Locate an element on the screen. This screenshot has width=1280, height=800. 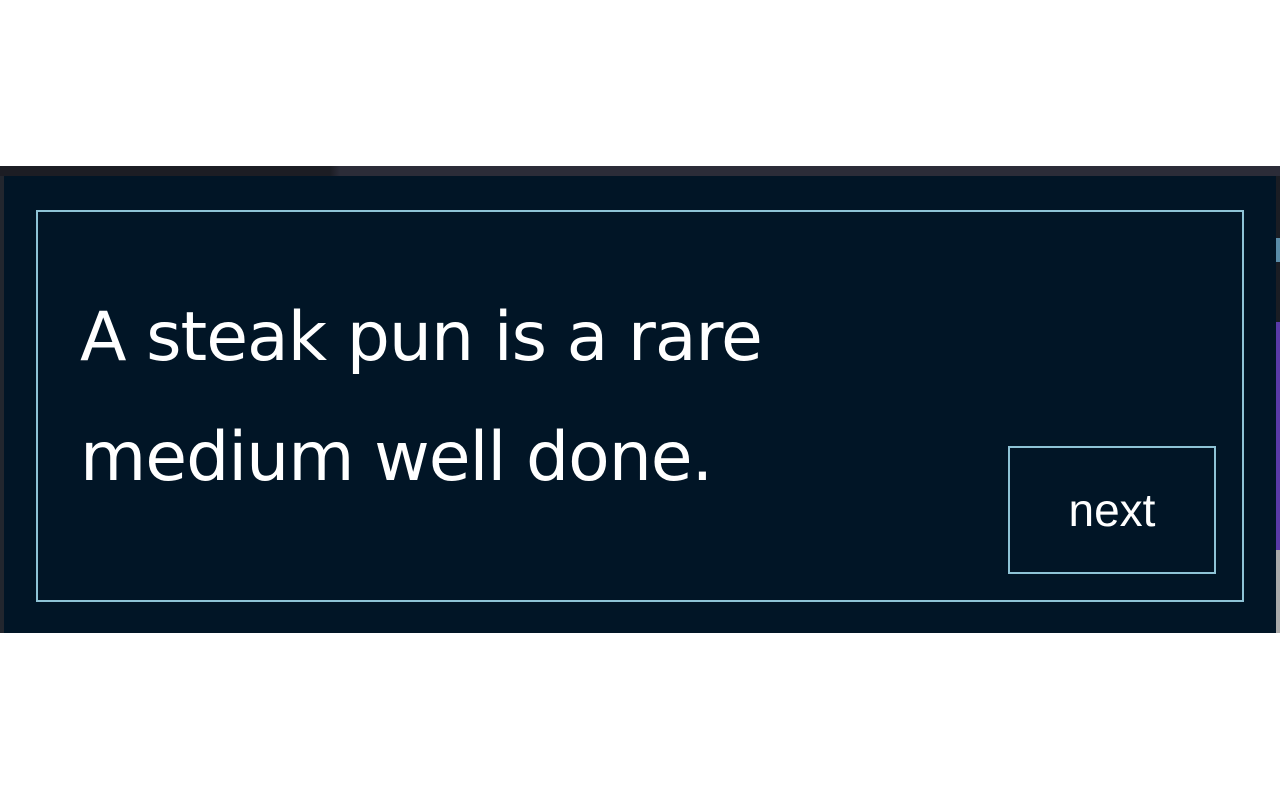
window-top-bar is located at coordinates (640, 171).